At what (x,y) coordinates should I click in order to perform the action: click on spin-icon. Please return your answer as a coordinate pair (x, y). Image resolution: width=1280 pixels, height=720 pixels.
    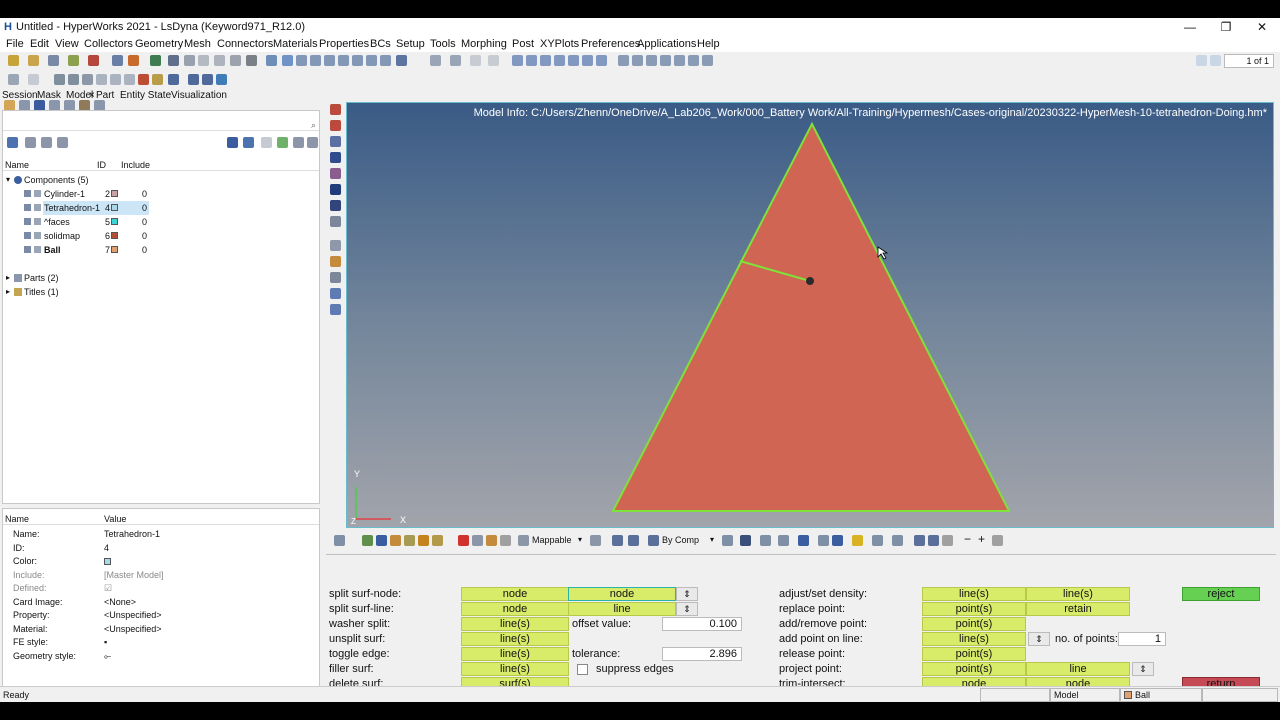
    Looking at the image, I should click on (707, 60).